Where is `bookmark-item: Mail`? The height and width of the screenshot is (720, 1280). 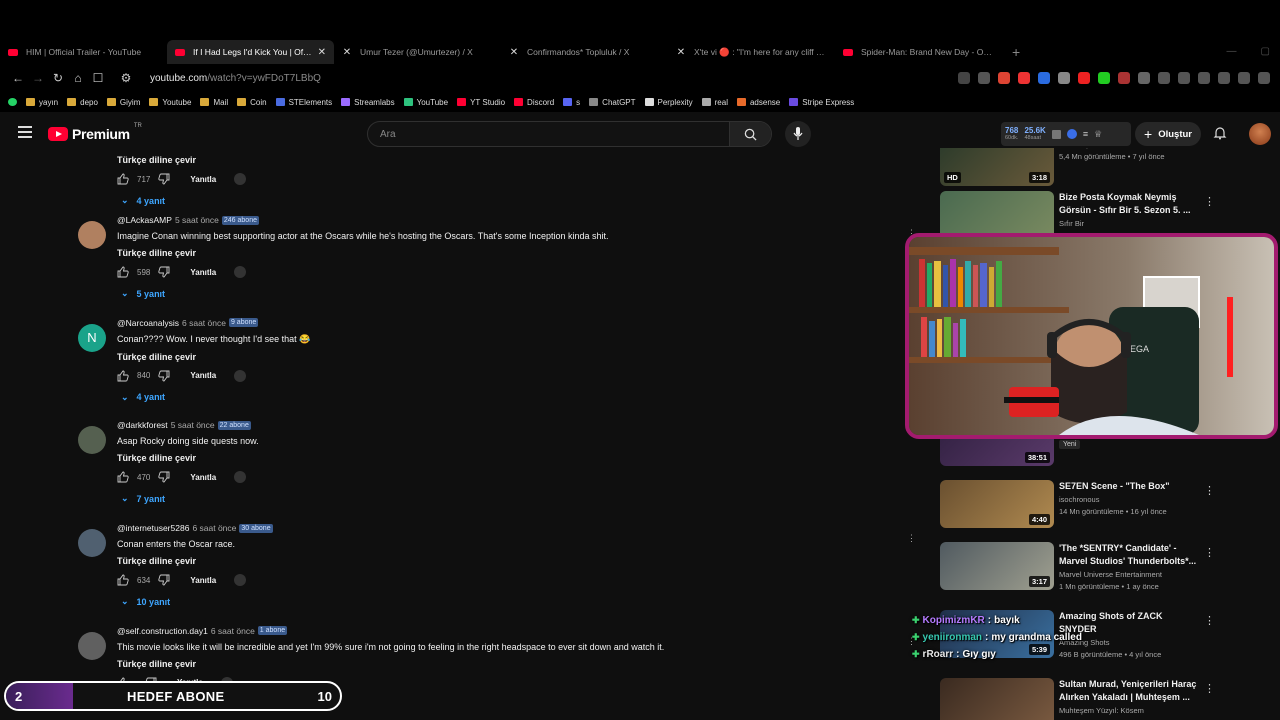 bookmark-item: Mail is located at coordinates (214, 102).